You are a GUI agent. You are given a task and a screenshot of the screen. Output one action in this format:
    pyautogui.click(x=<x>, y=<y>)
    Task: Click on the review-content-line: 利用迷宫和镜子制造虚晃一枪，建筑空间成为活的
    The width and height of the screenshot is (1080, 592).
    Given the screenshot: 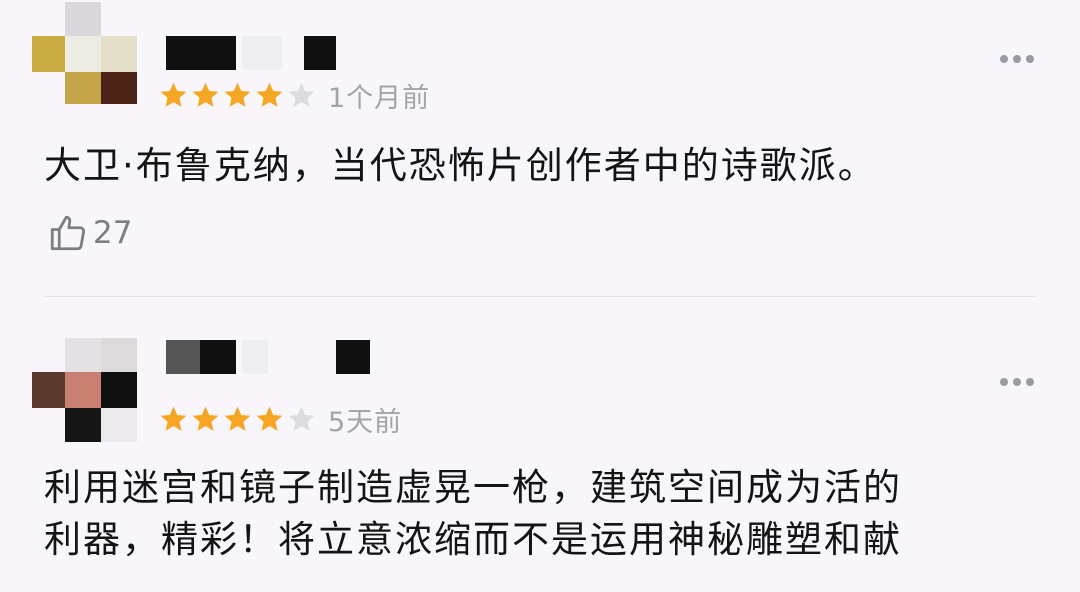 What is the action you would take?
    pyautogui.click(x=473, y=487)
    